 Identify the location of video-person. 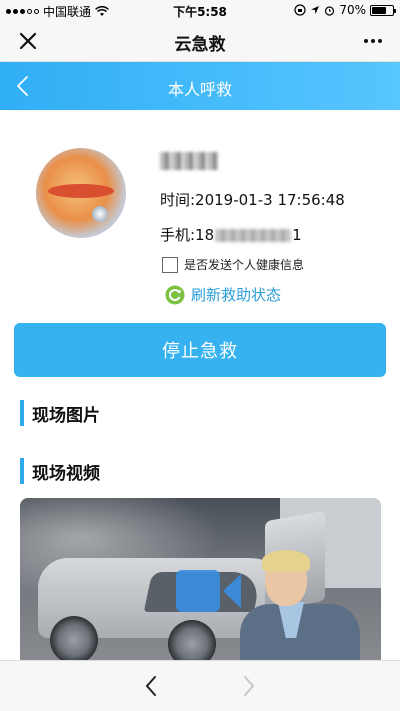
(300, 609).